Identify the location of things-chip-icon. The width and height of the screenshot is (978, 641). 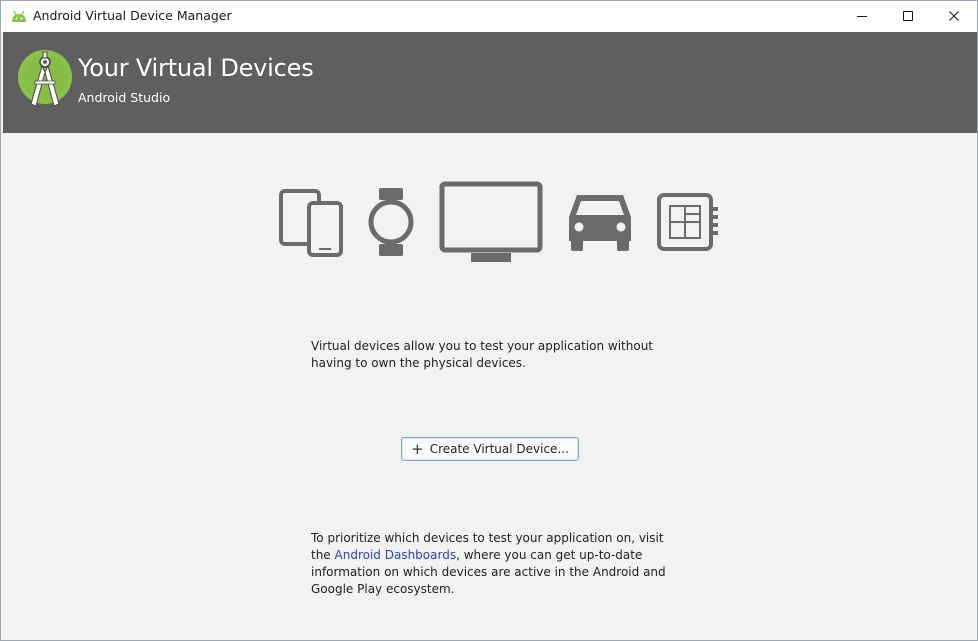
(687, 222).